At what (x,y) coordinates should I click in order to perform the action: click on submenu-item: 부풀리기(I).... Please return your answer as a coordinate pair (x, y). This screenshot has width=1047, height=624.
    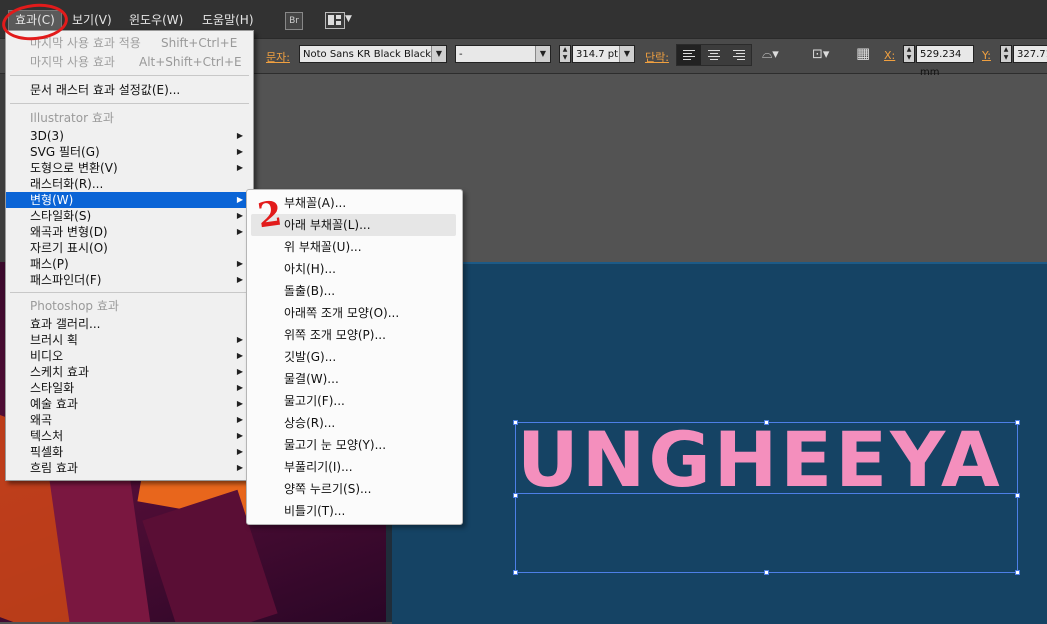
    Looking at the image, I should click on (354, 467).